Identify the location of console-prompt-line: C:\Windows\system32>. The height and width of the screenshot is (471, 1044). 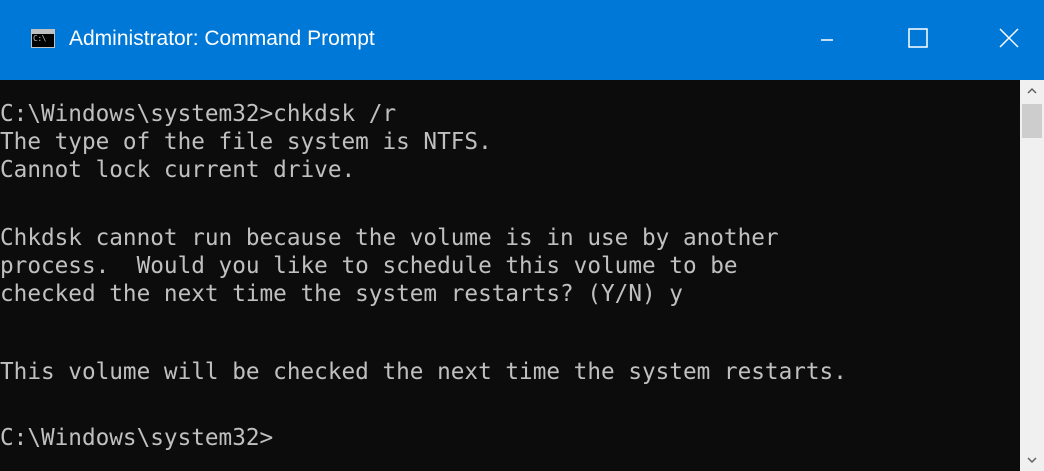
(136, 438).